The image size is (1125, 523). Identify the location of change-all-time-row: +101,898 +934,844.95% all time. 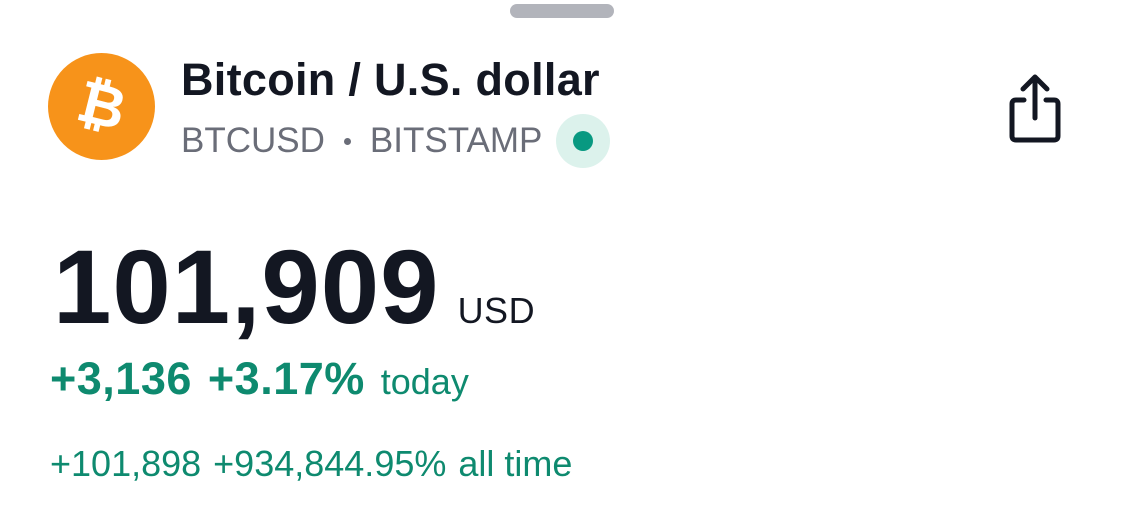
(311, 464).